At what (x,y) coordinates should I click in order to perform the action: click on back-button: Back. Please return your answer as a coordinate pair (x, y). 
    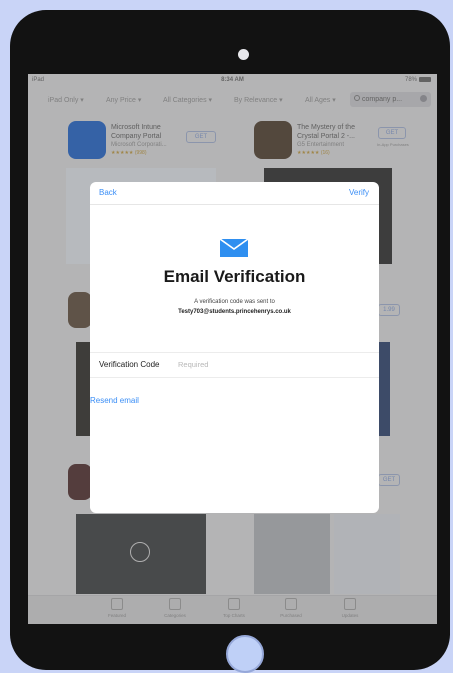
    Looking at the image, I should click on (108, 192).